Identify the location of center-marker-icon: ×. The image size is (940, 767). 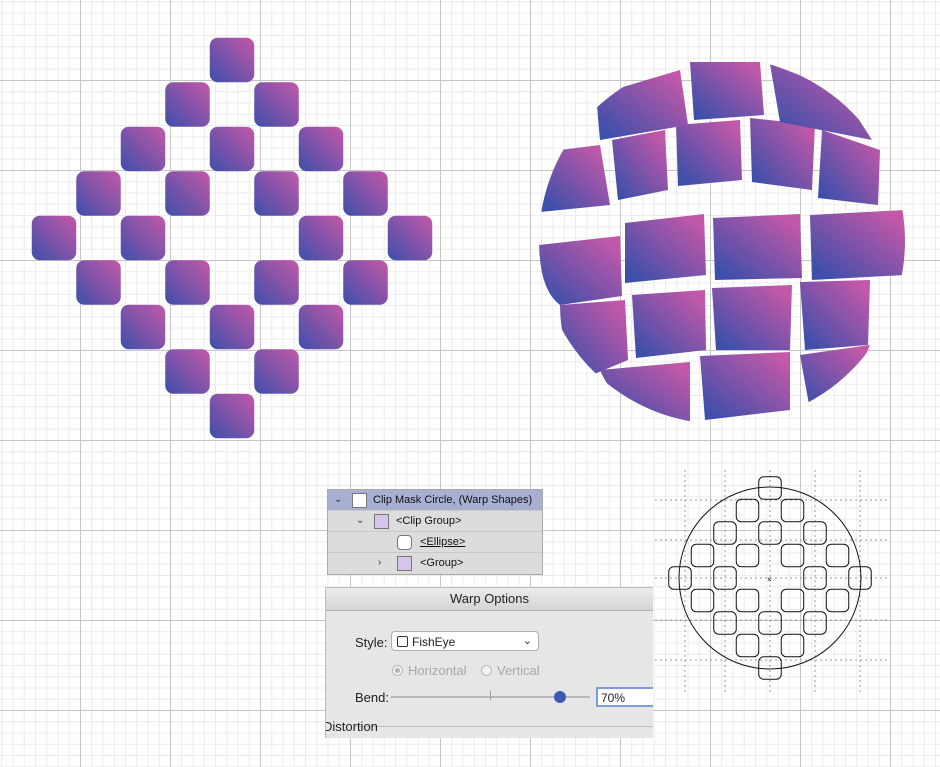
(769, 579).